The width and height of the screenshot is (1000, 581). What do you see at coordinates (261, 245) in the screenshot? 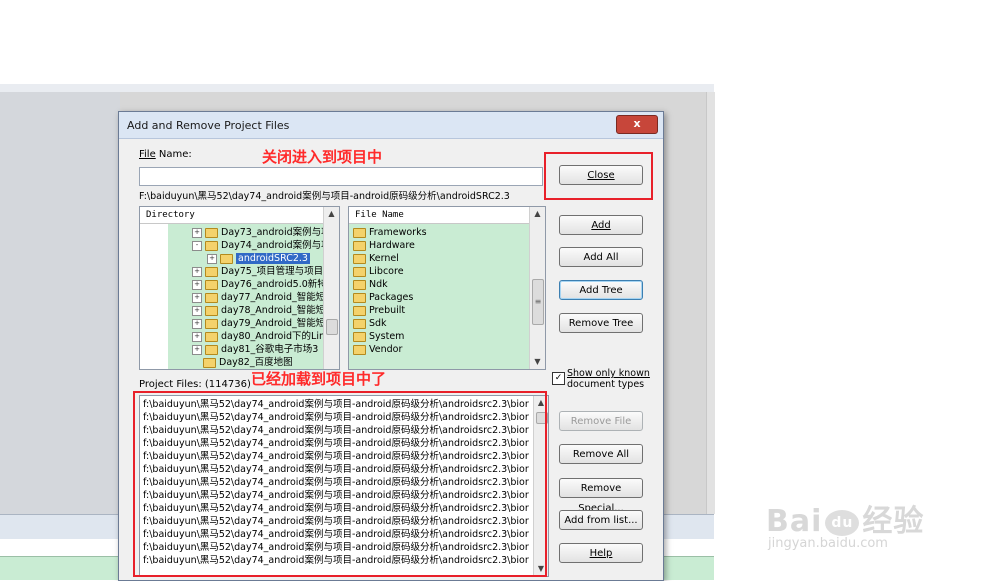
I see `tree-item: - Day74_android案例与项` at bounding box center [261, 245].